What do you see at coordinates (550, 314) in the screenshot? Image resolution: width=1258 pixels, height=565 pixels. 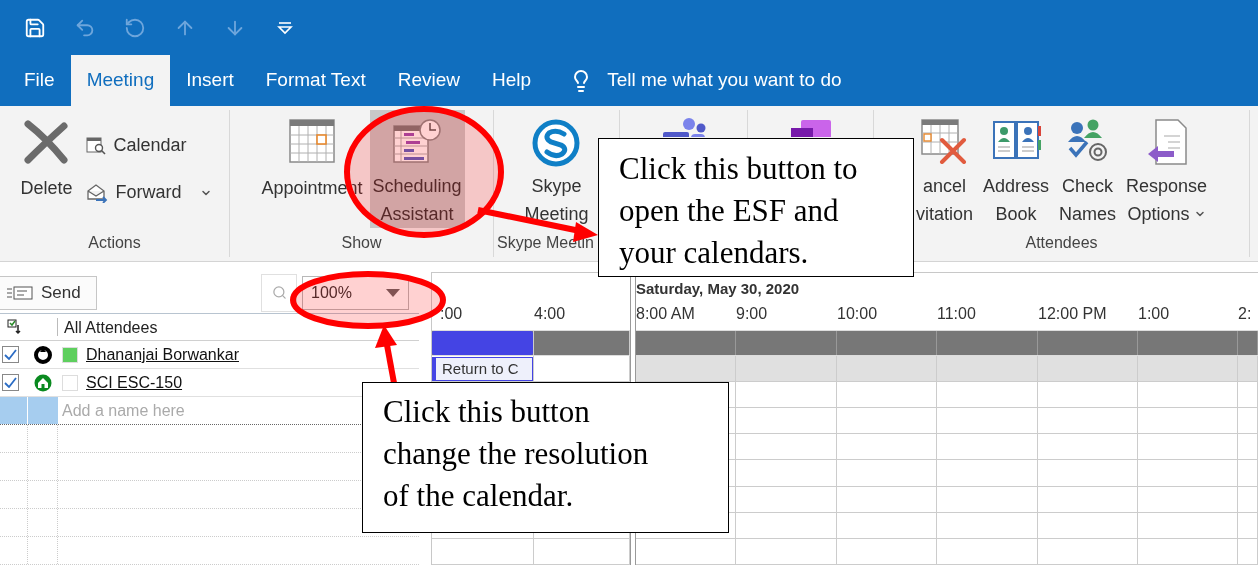 I see `hour-label: 4:00` at bounding box center [550, 314].